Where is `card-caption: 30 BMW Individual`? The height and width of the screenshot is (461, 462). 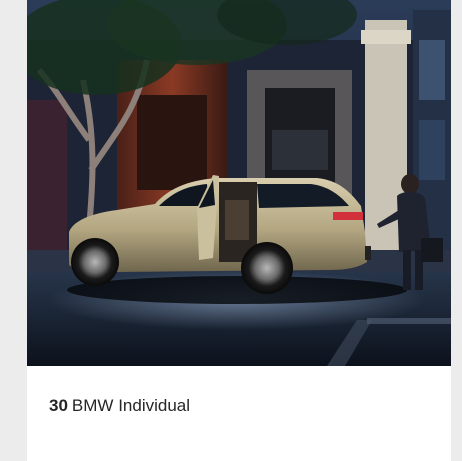 card-caption: 30 BMW Individual is located at coordinates (119, 406).